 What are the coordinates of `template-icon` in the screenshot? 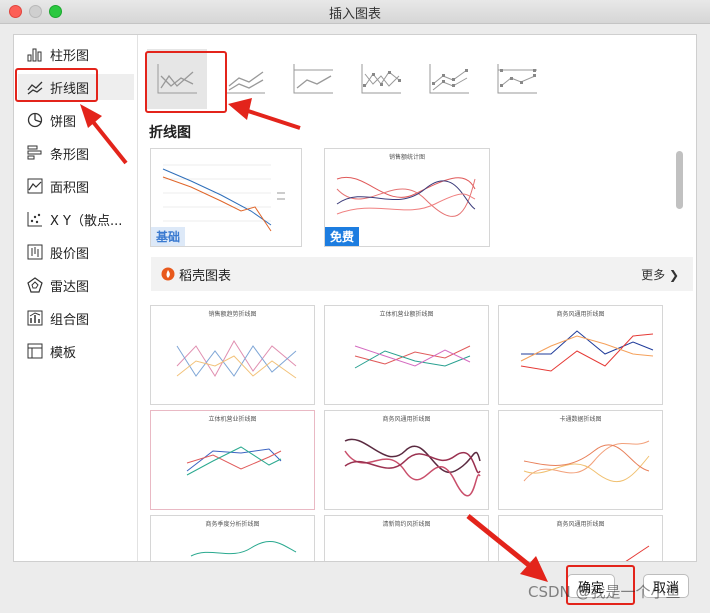 It's located at (35, 351).